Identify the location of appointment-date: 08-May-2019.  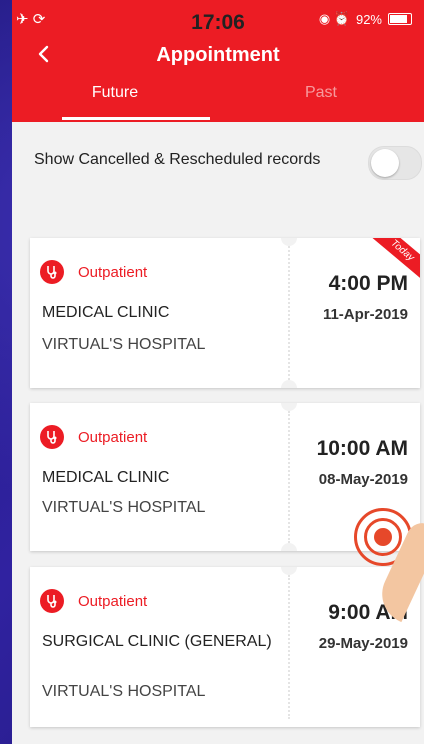
(363, 479).